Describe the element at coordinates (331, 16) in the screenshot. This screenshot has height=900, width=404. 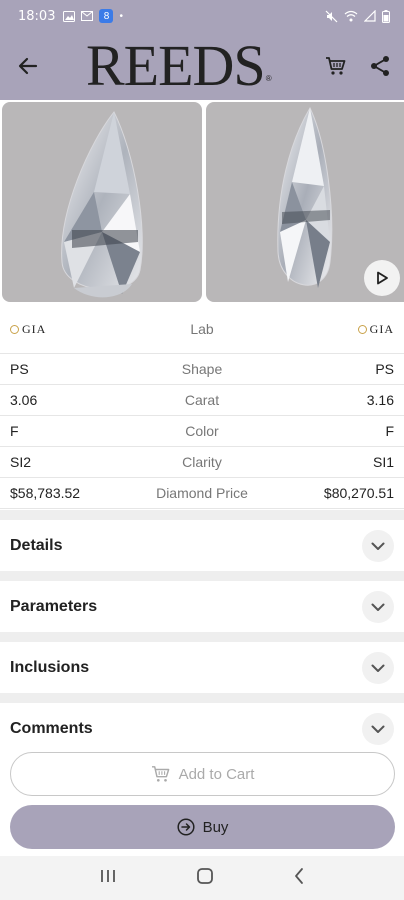
I see `mute-icon` at that location.